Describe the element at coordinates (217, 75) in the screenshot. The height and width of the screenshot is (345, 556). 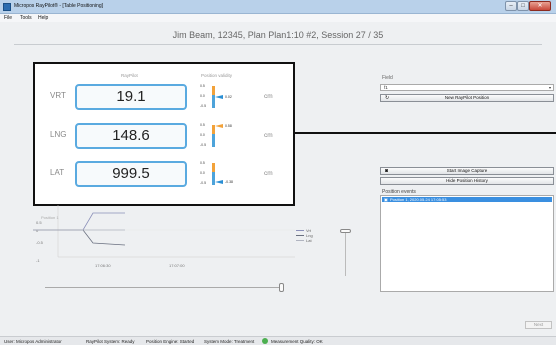
I see `validity-column-header: Position validity` at that location.